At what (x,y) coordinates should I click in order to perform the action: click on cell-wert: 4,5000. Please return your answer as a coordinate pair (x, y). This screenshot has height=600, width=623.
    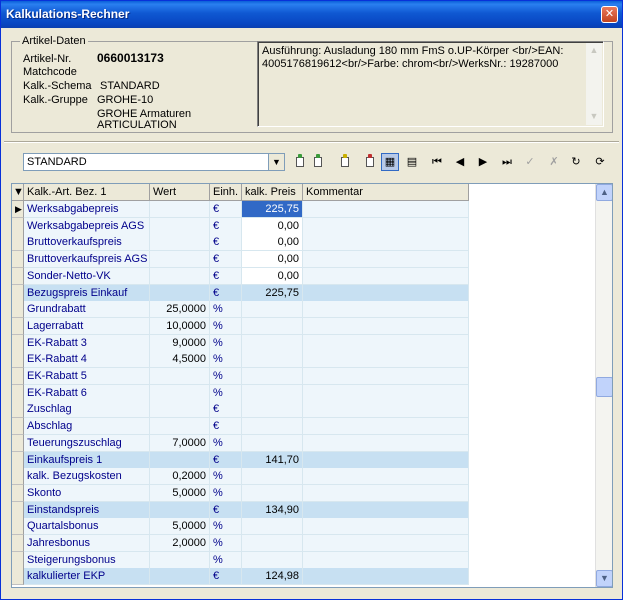
    Looking at the image, I should click on (180, 360).